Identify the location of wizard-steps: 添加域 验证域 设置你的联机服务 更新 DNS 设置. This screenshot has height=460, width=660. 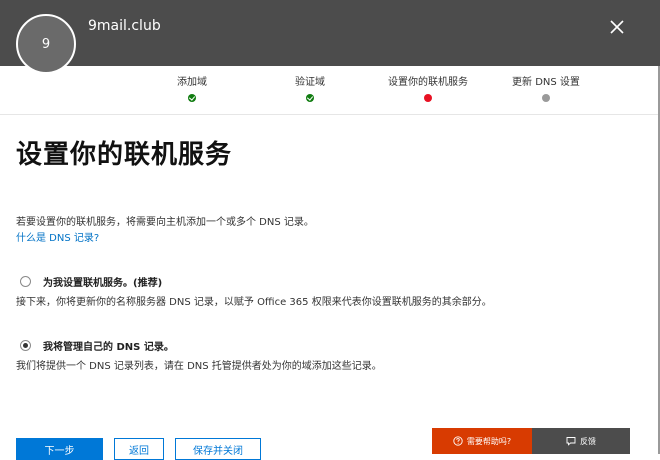
(330, 90).